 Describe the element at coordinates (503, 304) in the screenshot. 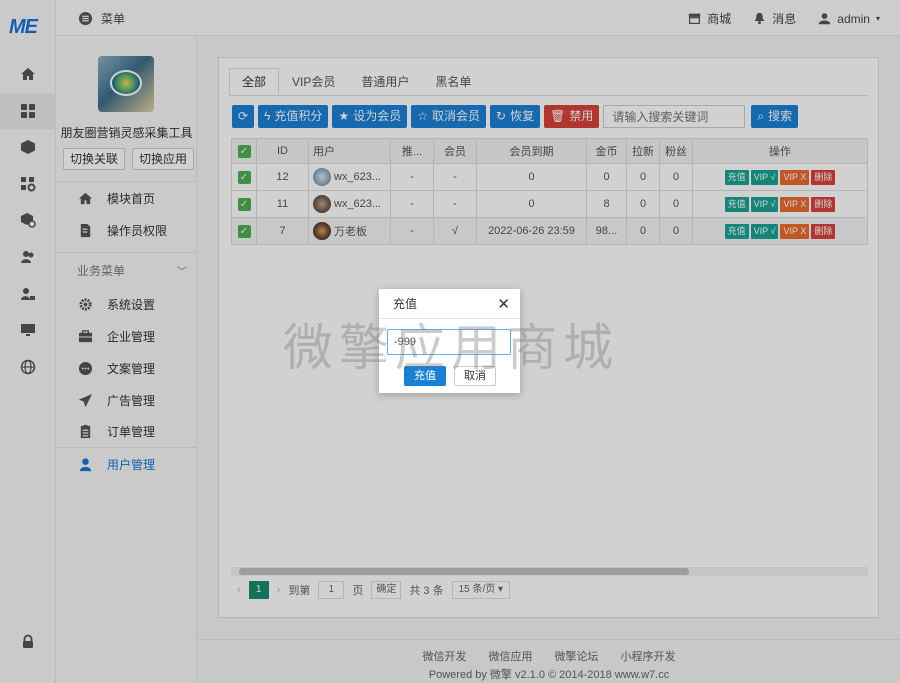

I see `close-icon: ✕` at that location.